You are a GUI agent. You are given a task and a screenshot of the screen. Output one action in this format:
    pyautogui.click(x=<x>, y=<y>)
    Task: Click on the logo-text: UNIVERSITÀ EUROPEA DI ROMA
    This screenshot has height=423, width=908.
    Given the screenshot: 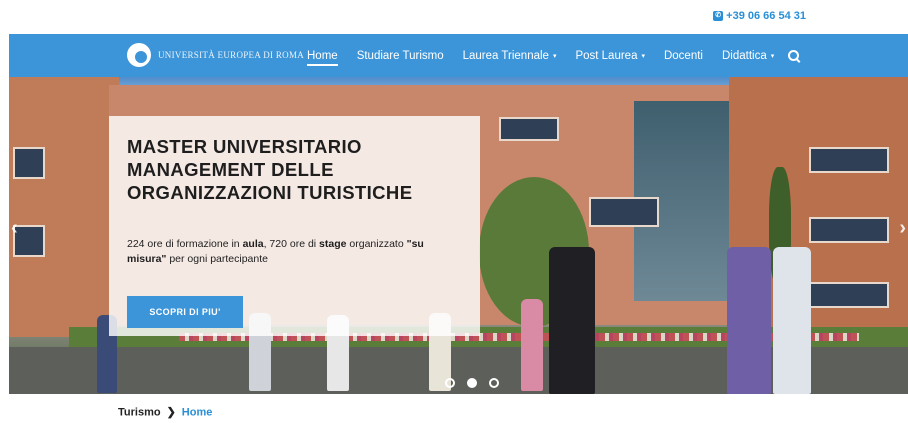 What is the action you would take?
    pyautogui.click(x=231, y=55)
    